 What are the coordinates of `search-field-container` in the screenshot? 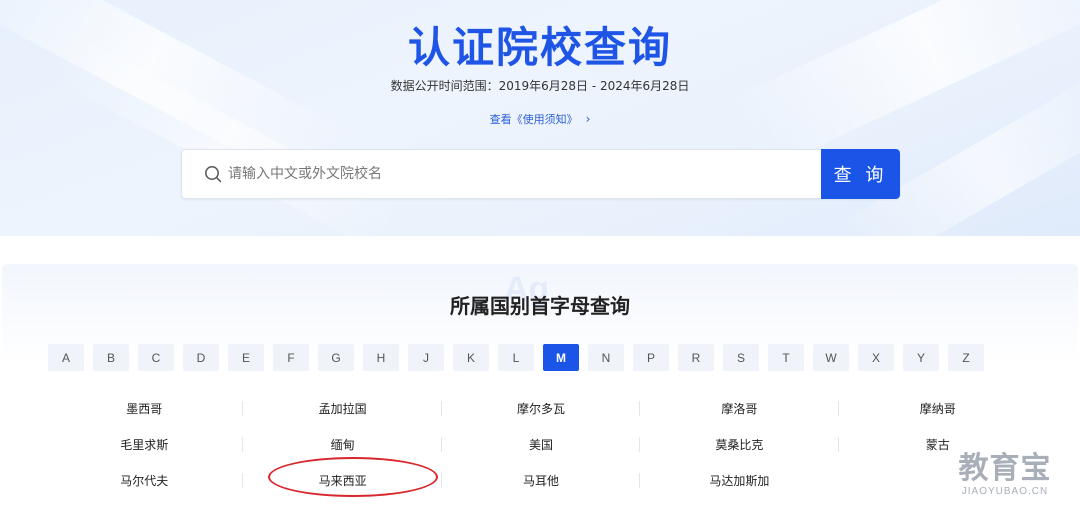 It's located at (501, 174).